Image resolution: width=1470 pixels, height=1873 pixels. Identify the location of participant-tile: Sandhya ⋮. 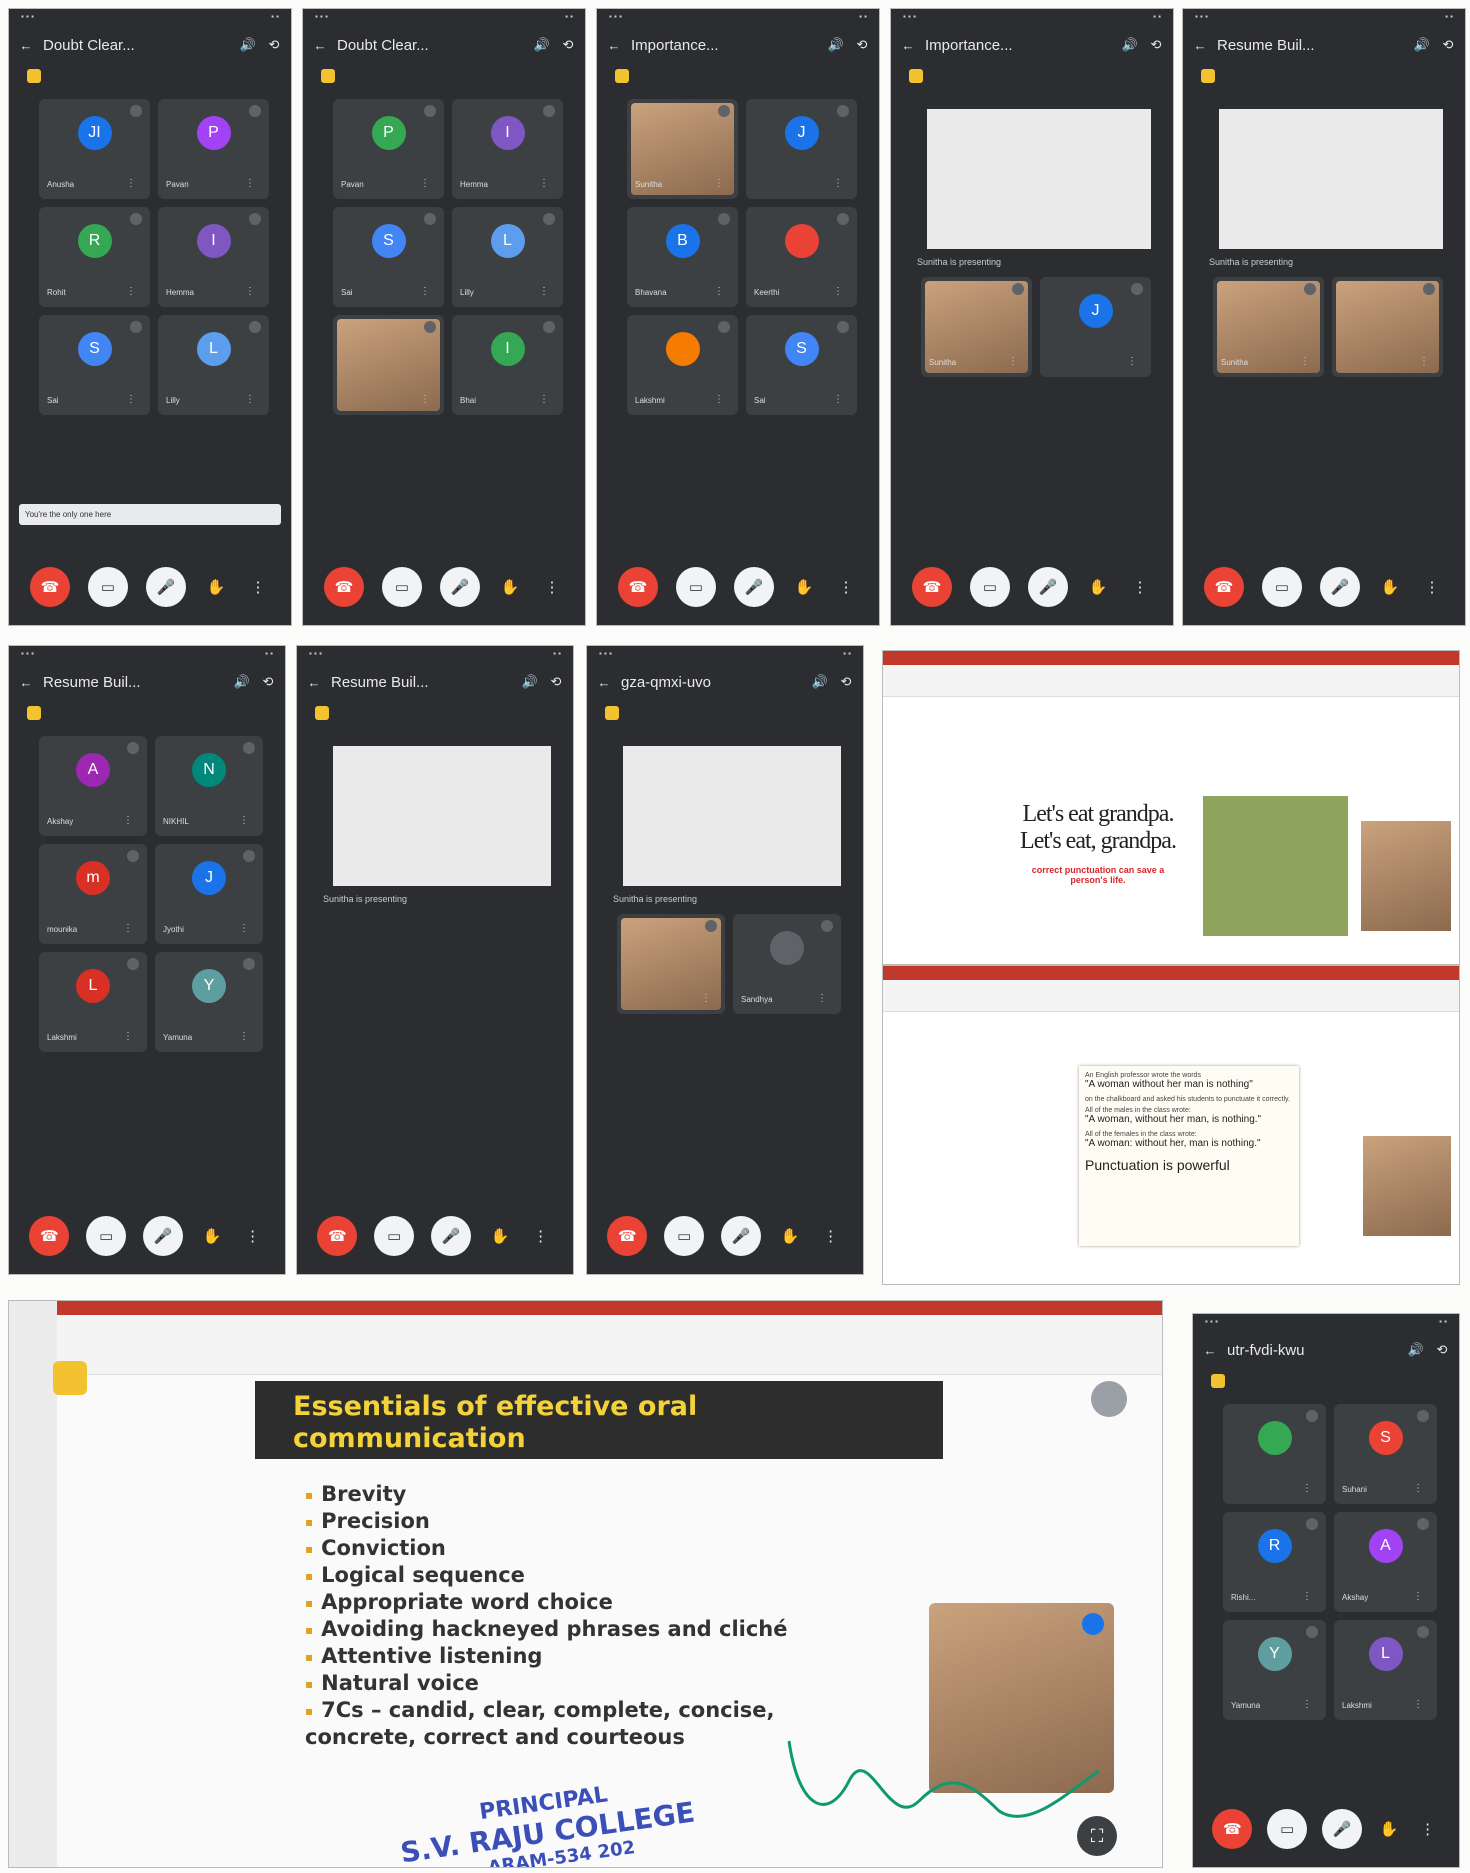
(787, 964).